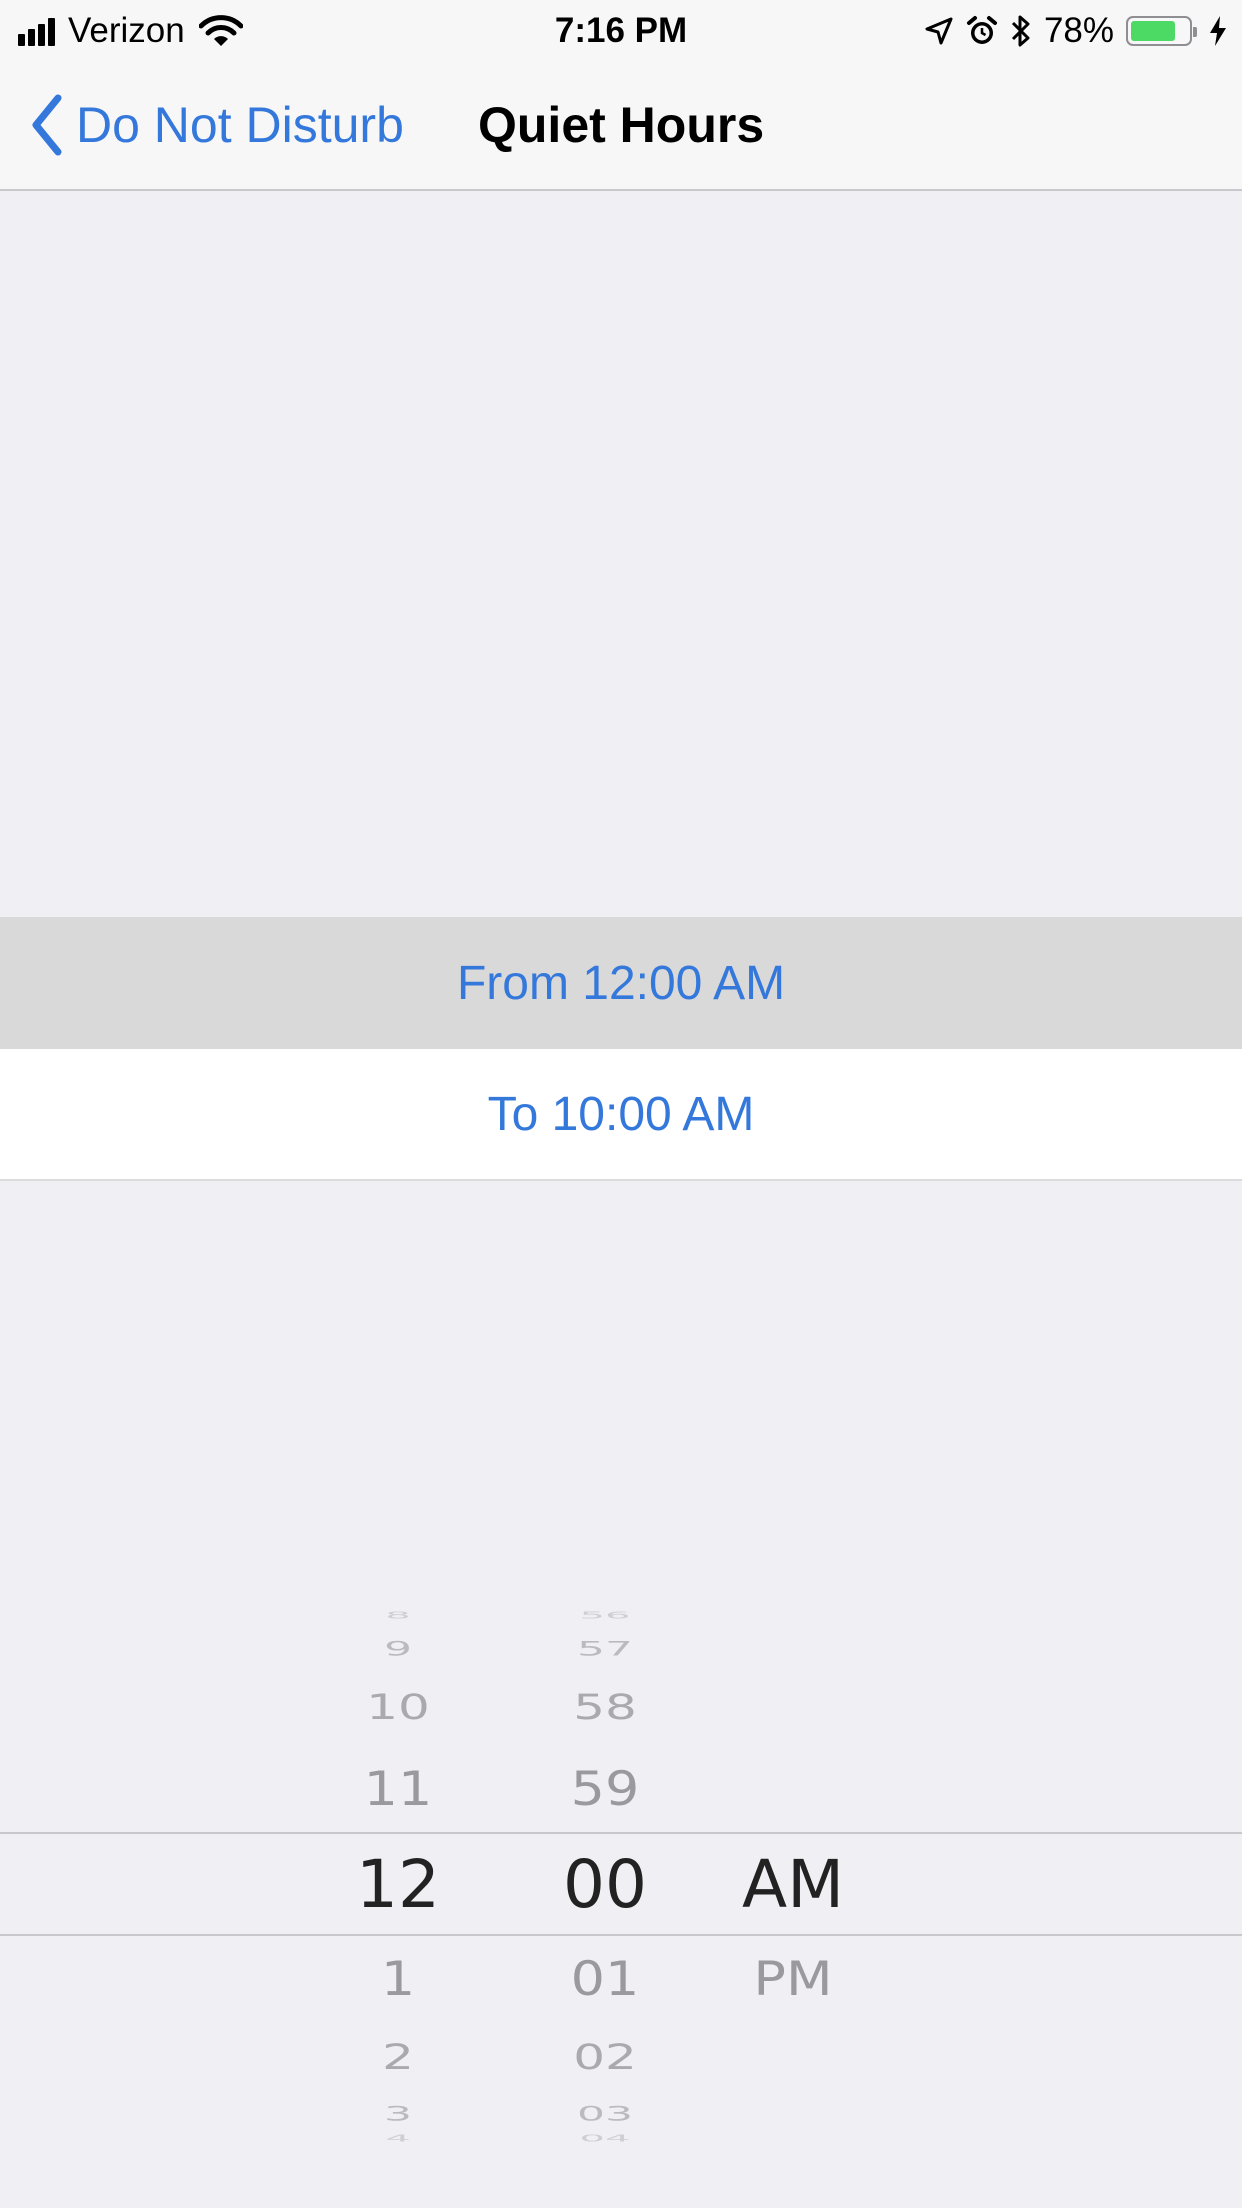  I want to click on to-time-label: To 10:00 AM, so click(621, 1114).